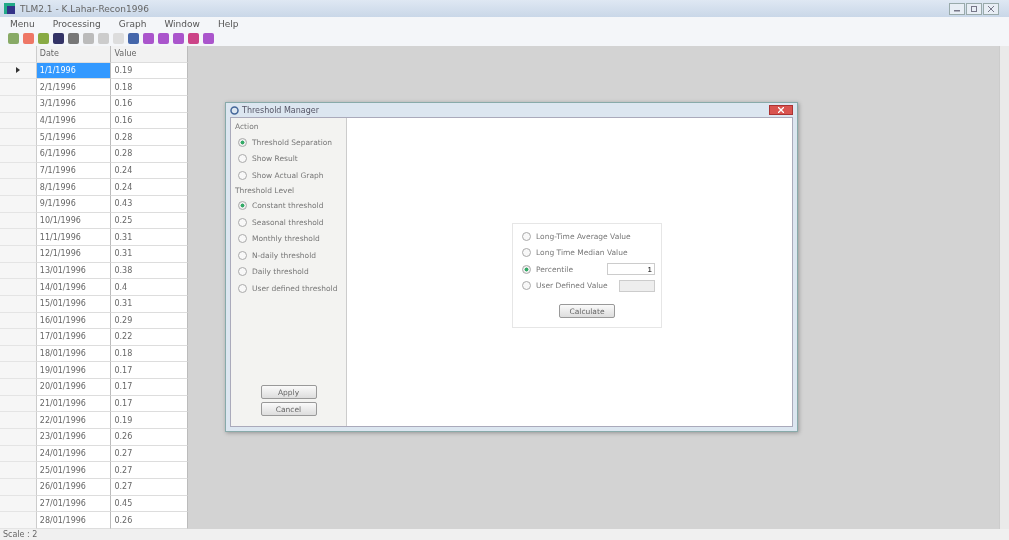 The width and height of the screenshot is (1009, 540). Describe the element at coordinates (74, 371) in the screenshot. I see `table-cell: 19/01/1996` at that location.